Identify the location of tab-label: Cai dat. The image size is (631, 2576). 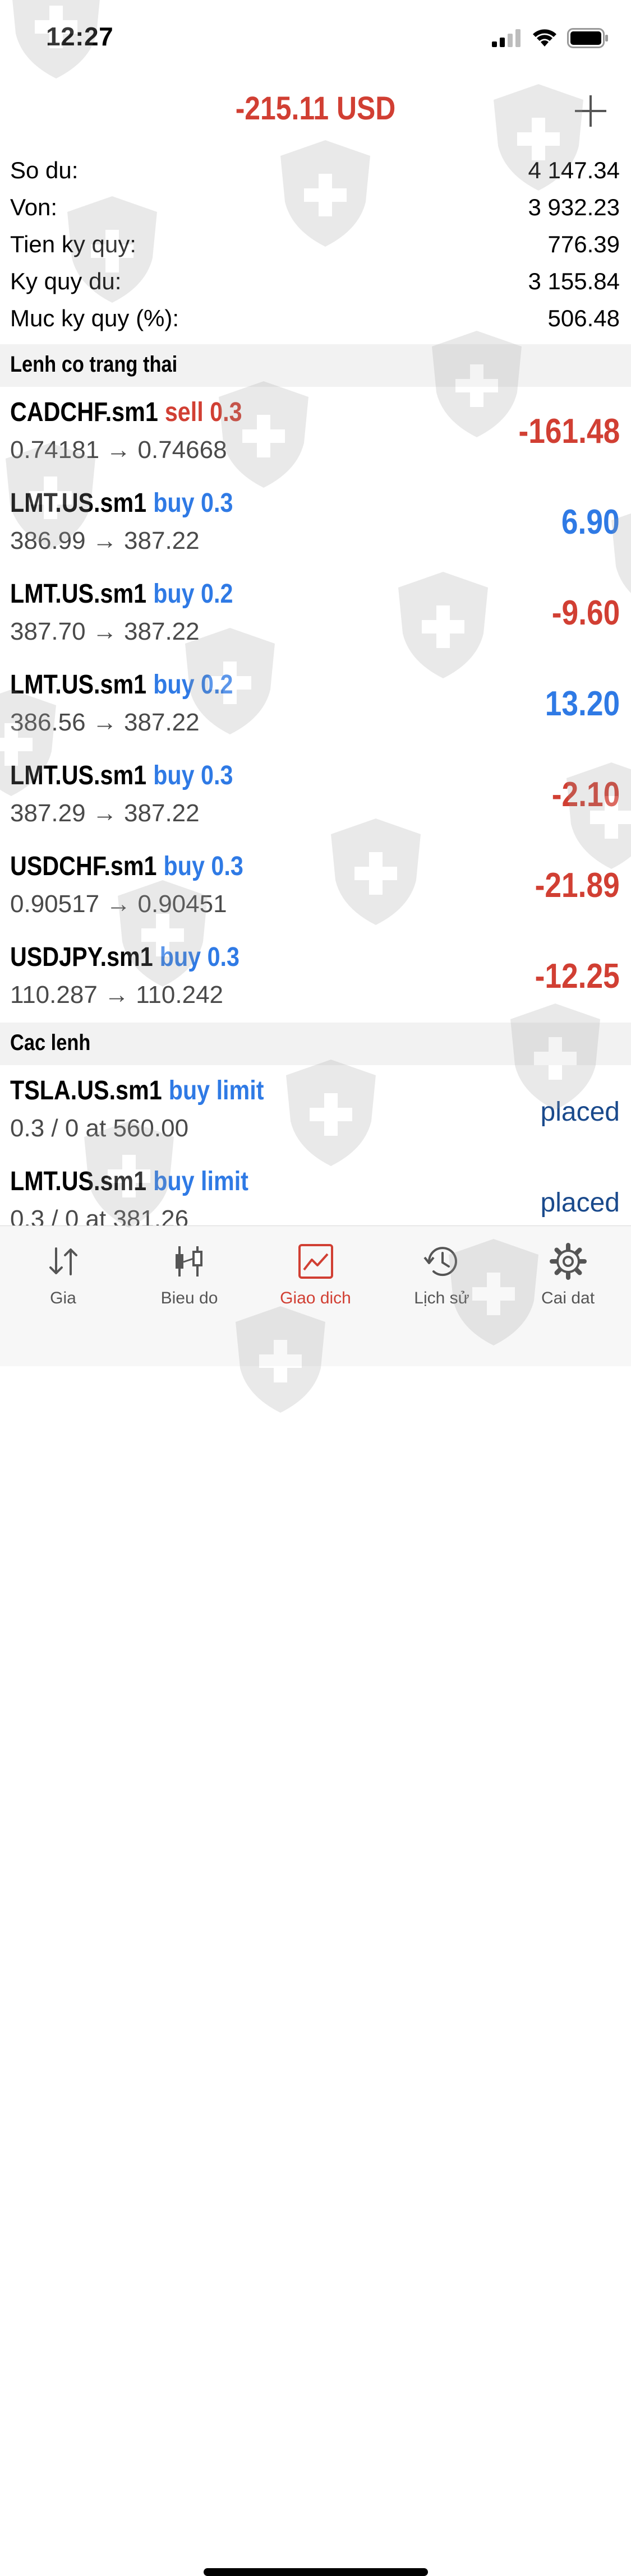
(568, 1298).